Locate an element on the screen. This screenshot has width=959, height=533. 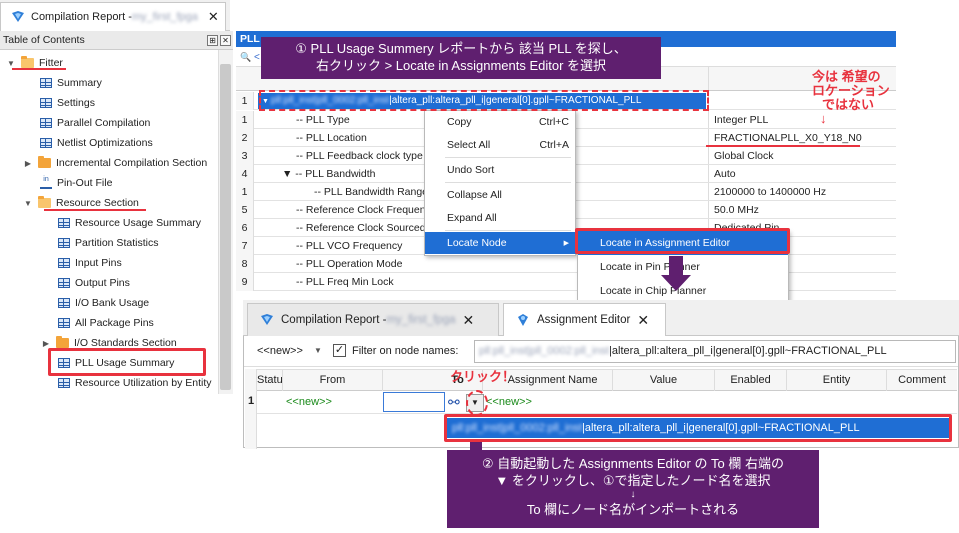
column-status: Status is located at coordinates (270, 380).